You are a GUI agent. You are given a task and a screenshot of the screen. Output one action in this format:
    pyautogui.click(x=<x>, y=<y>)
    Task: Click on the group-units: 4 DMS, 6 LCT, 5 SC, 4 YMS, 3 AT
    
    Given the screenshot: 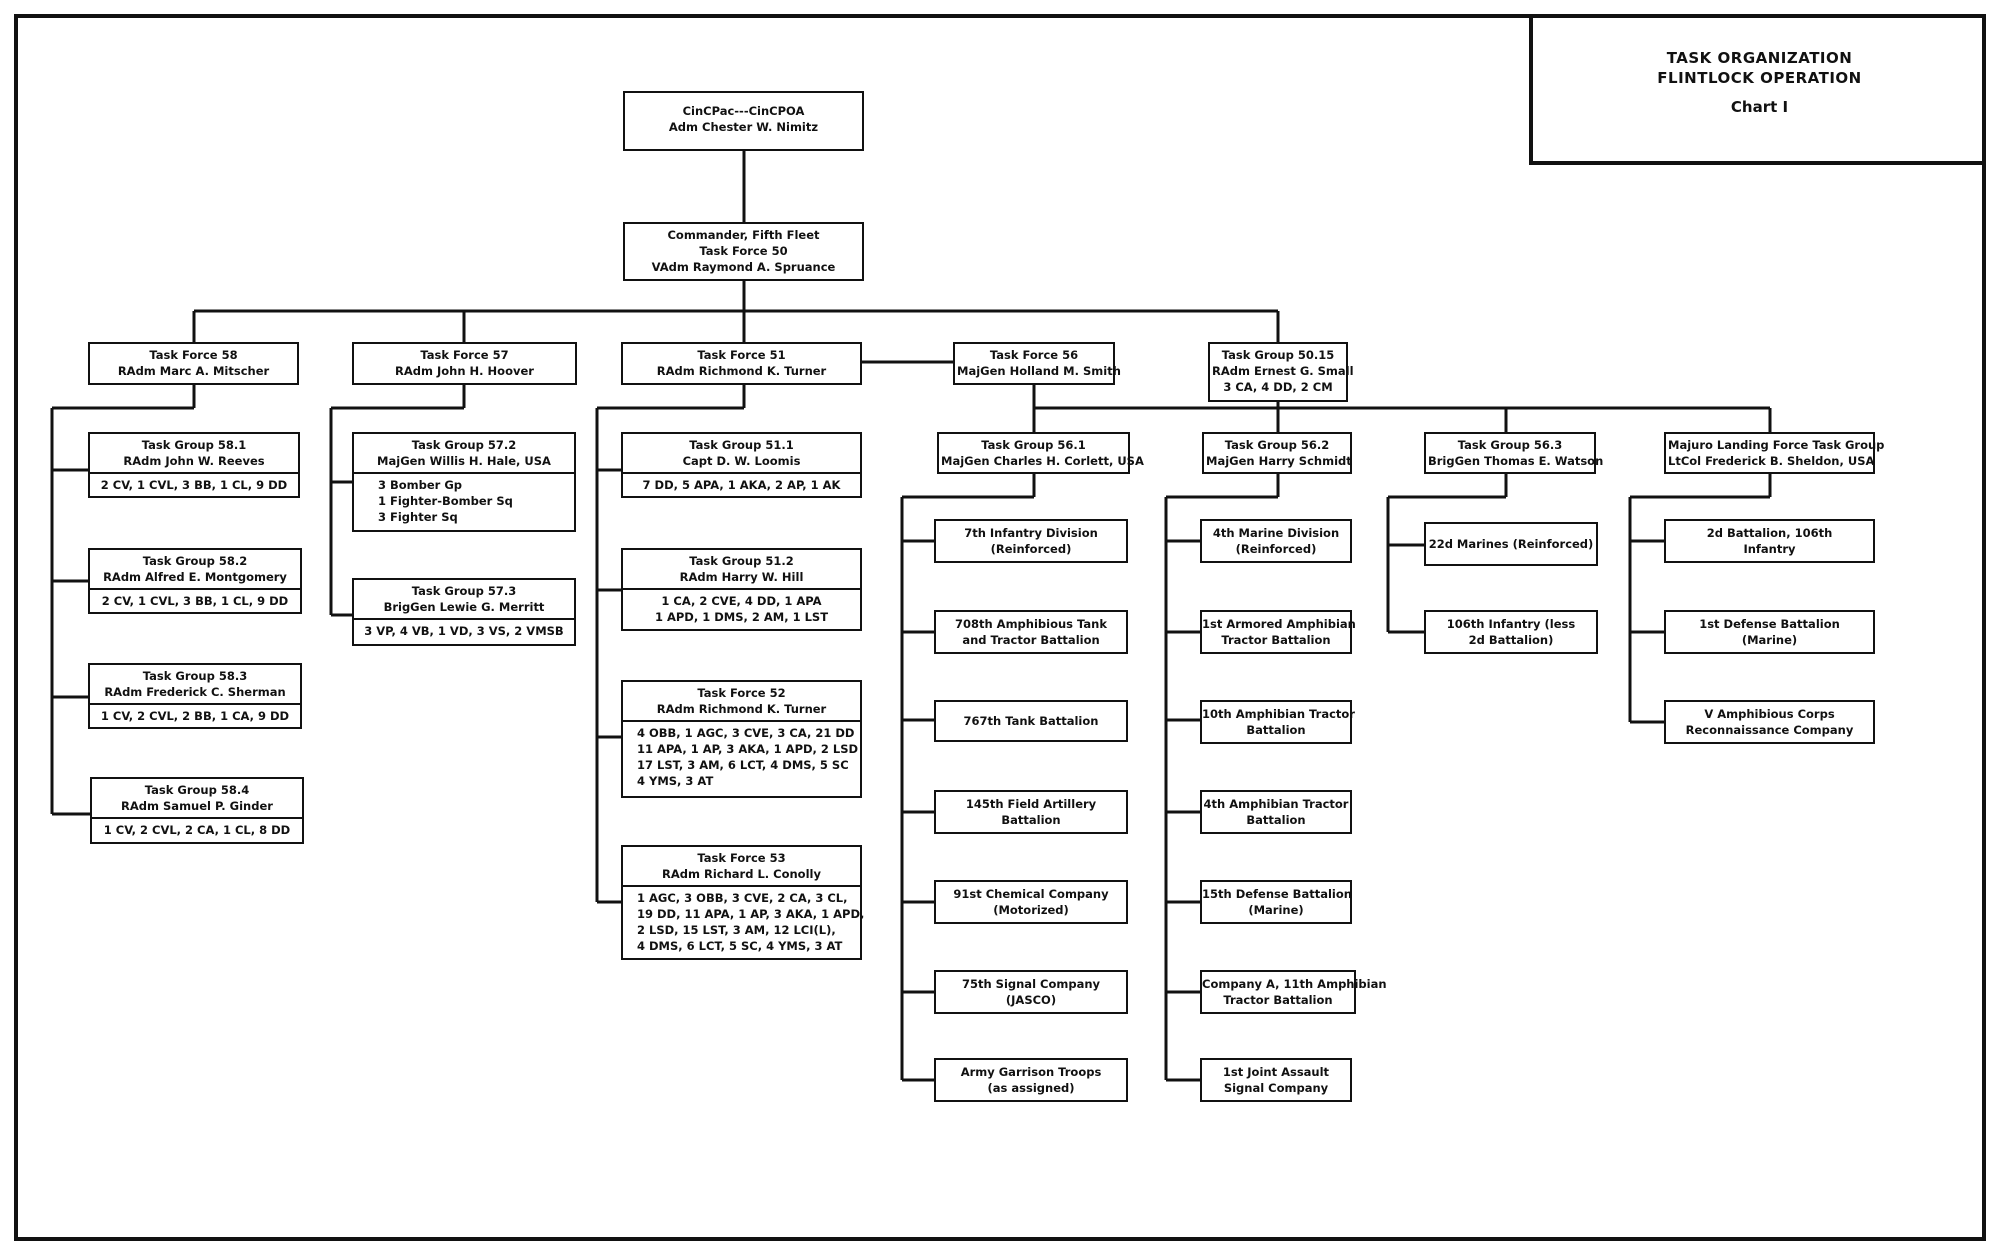 What is the action you would take?
    pyautogui.click(x=740, y=946)
    